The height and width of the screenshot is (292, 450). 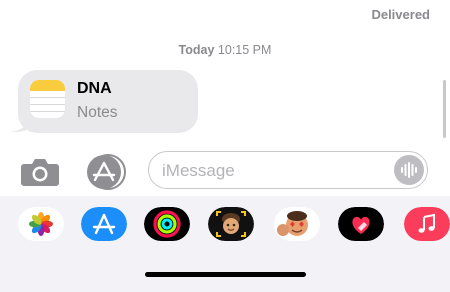 I want to click on audio-message-button, so click(x=409, y=170).